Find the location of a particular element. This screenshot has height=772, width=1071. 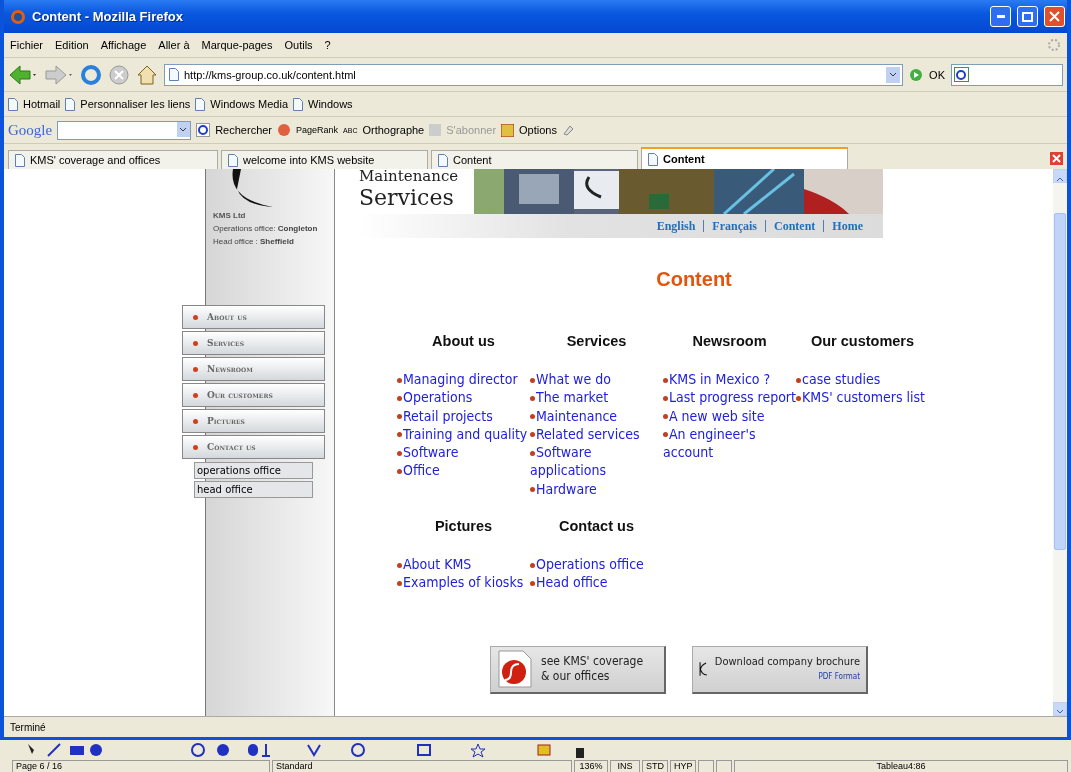

bookmark-link: Personnaliser les liens is located at coordinates (135, 104).